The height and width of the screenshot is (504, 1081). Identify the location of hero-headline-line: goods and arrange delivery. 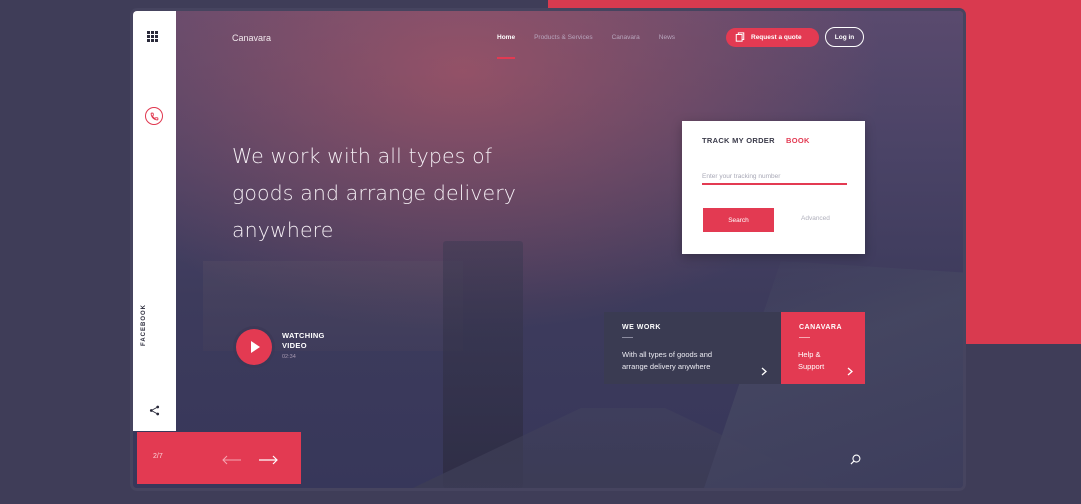
(374, 193).